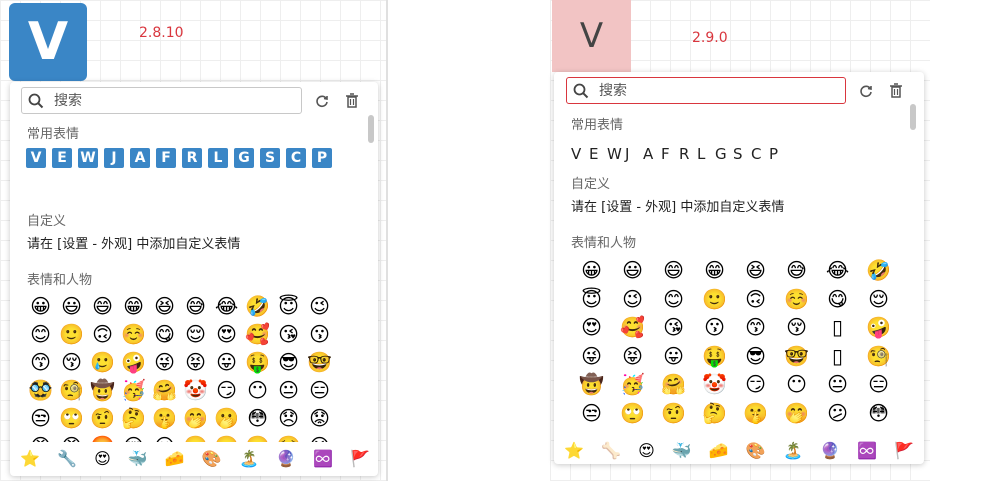 This screenshot has height=481, width=1007. I want to click on emoji-item: 😕, so click(164, 437).